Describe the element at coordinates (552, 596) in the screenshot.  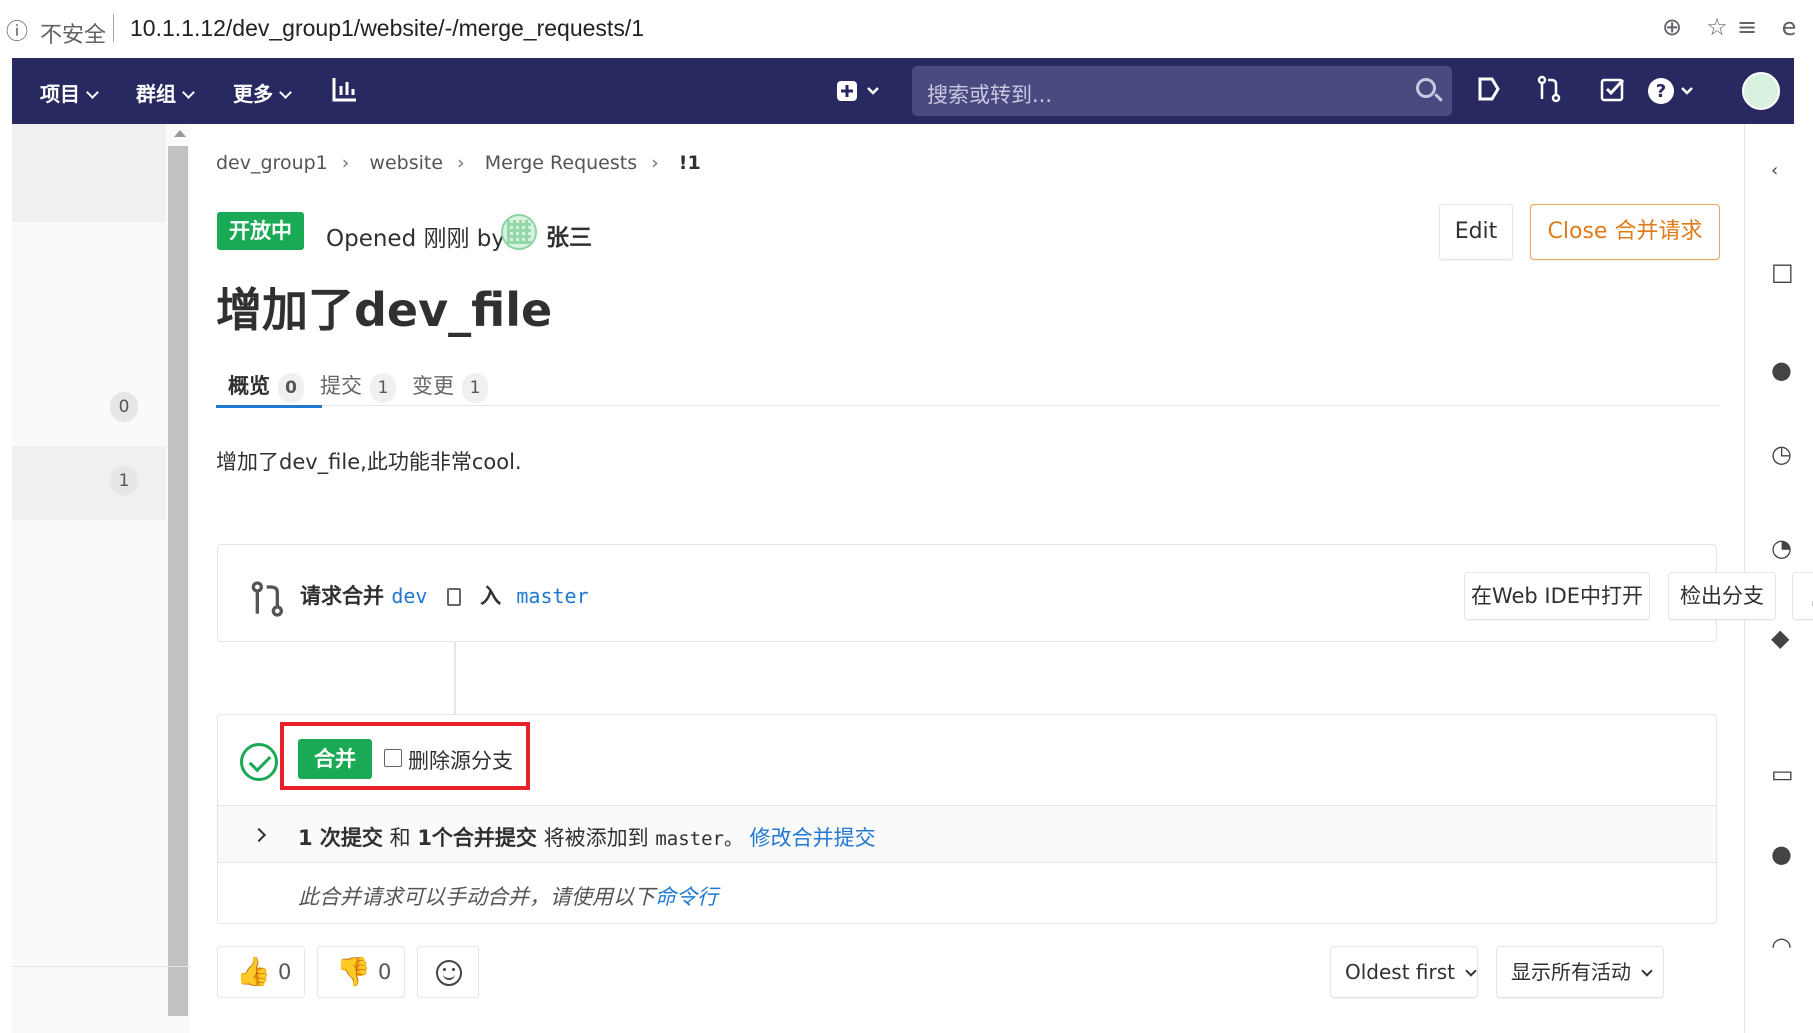
I see `target-branch-link: master` at that location.